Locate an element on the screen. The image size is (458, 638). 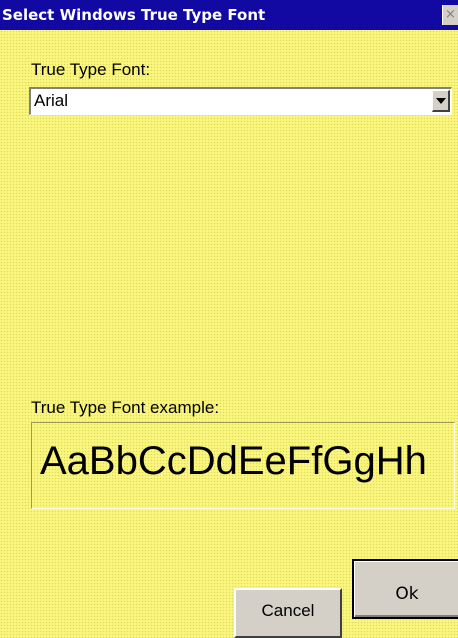
font-preview-text: AaBbCcDdEeFfGgHh is located at coordinates (233, 461).